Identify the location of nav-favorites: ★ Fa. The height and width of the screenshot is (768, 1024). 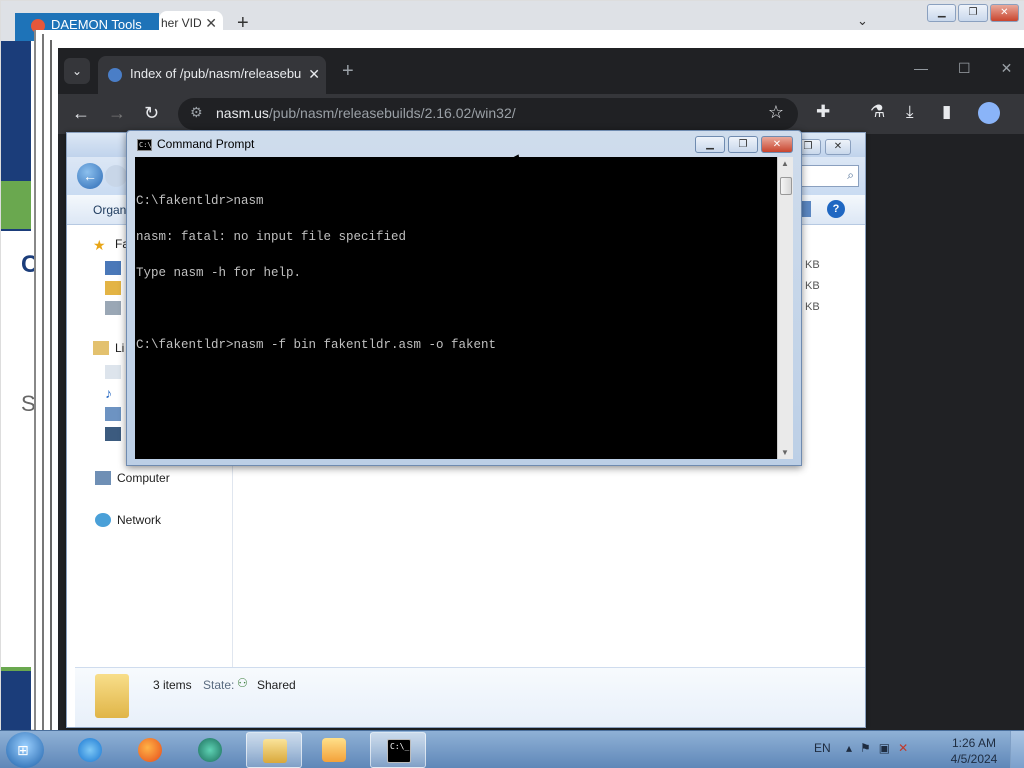
(111, 245).